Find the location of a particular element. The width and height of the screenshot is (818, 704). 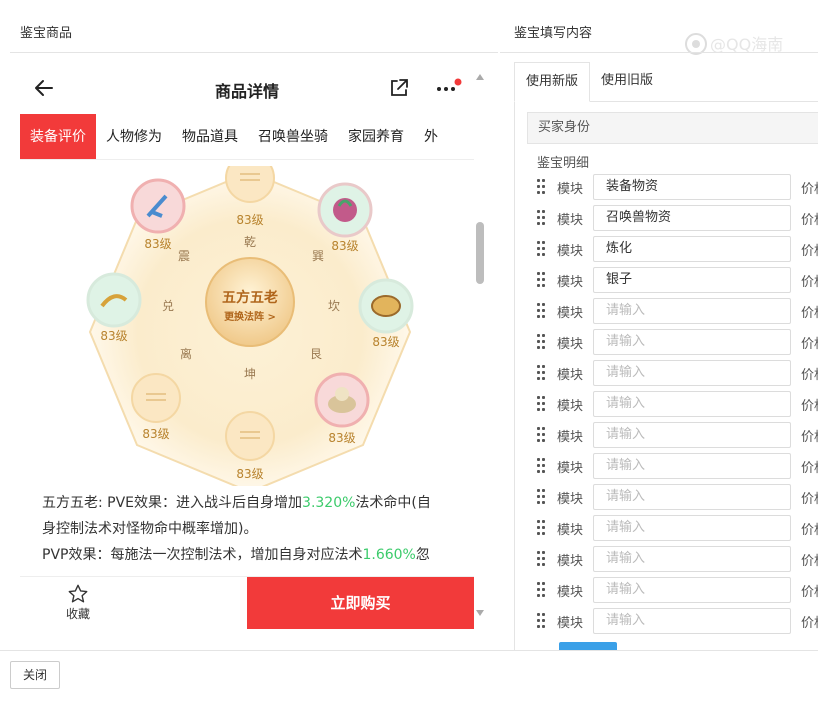

tab-more: 外 is located at coordinates (431, 136).